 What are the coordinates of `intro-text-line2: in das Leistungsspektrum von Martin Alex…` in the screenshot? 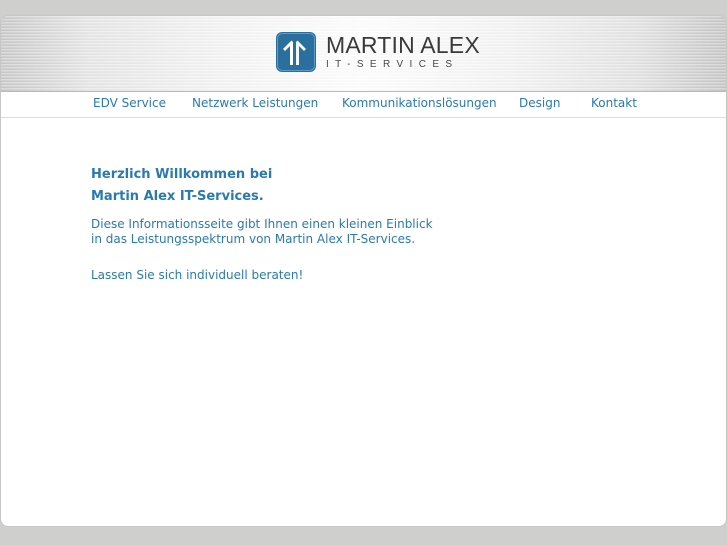 It's located at (253, 239).